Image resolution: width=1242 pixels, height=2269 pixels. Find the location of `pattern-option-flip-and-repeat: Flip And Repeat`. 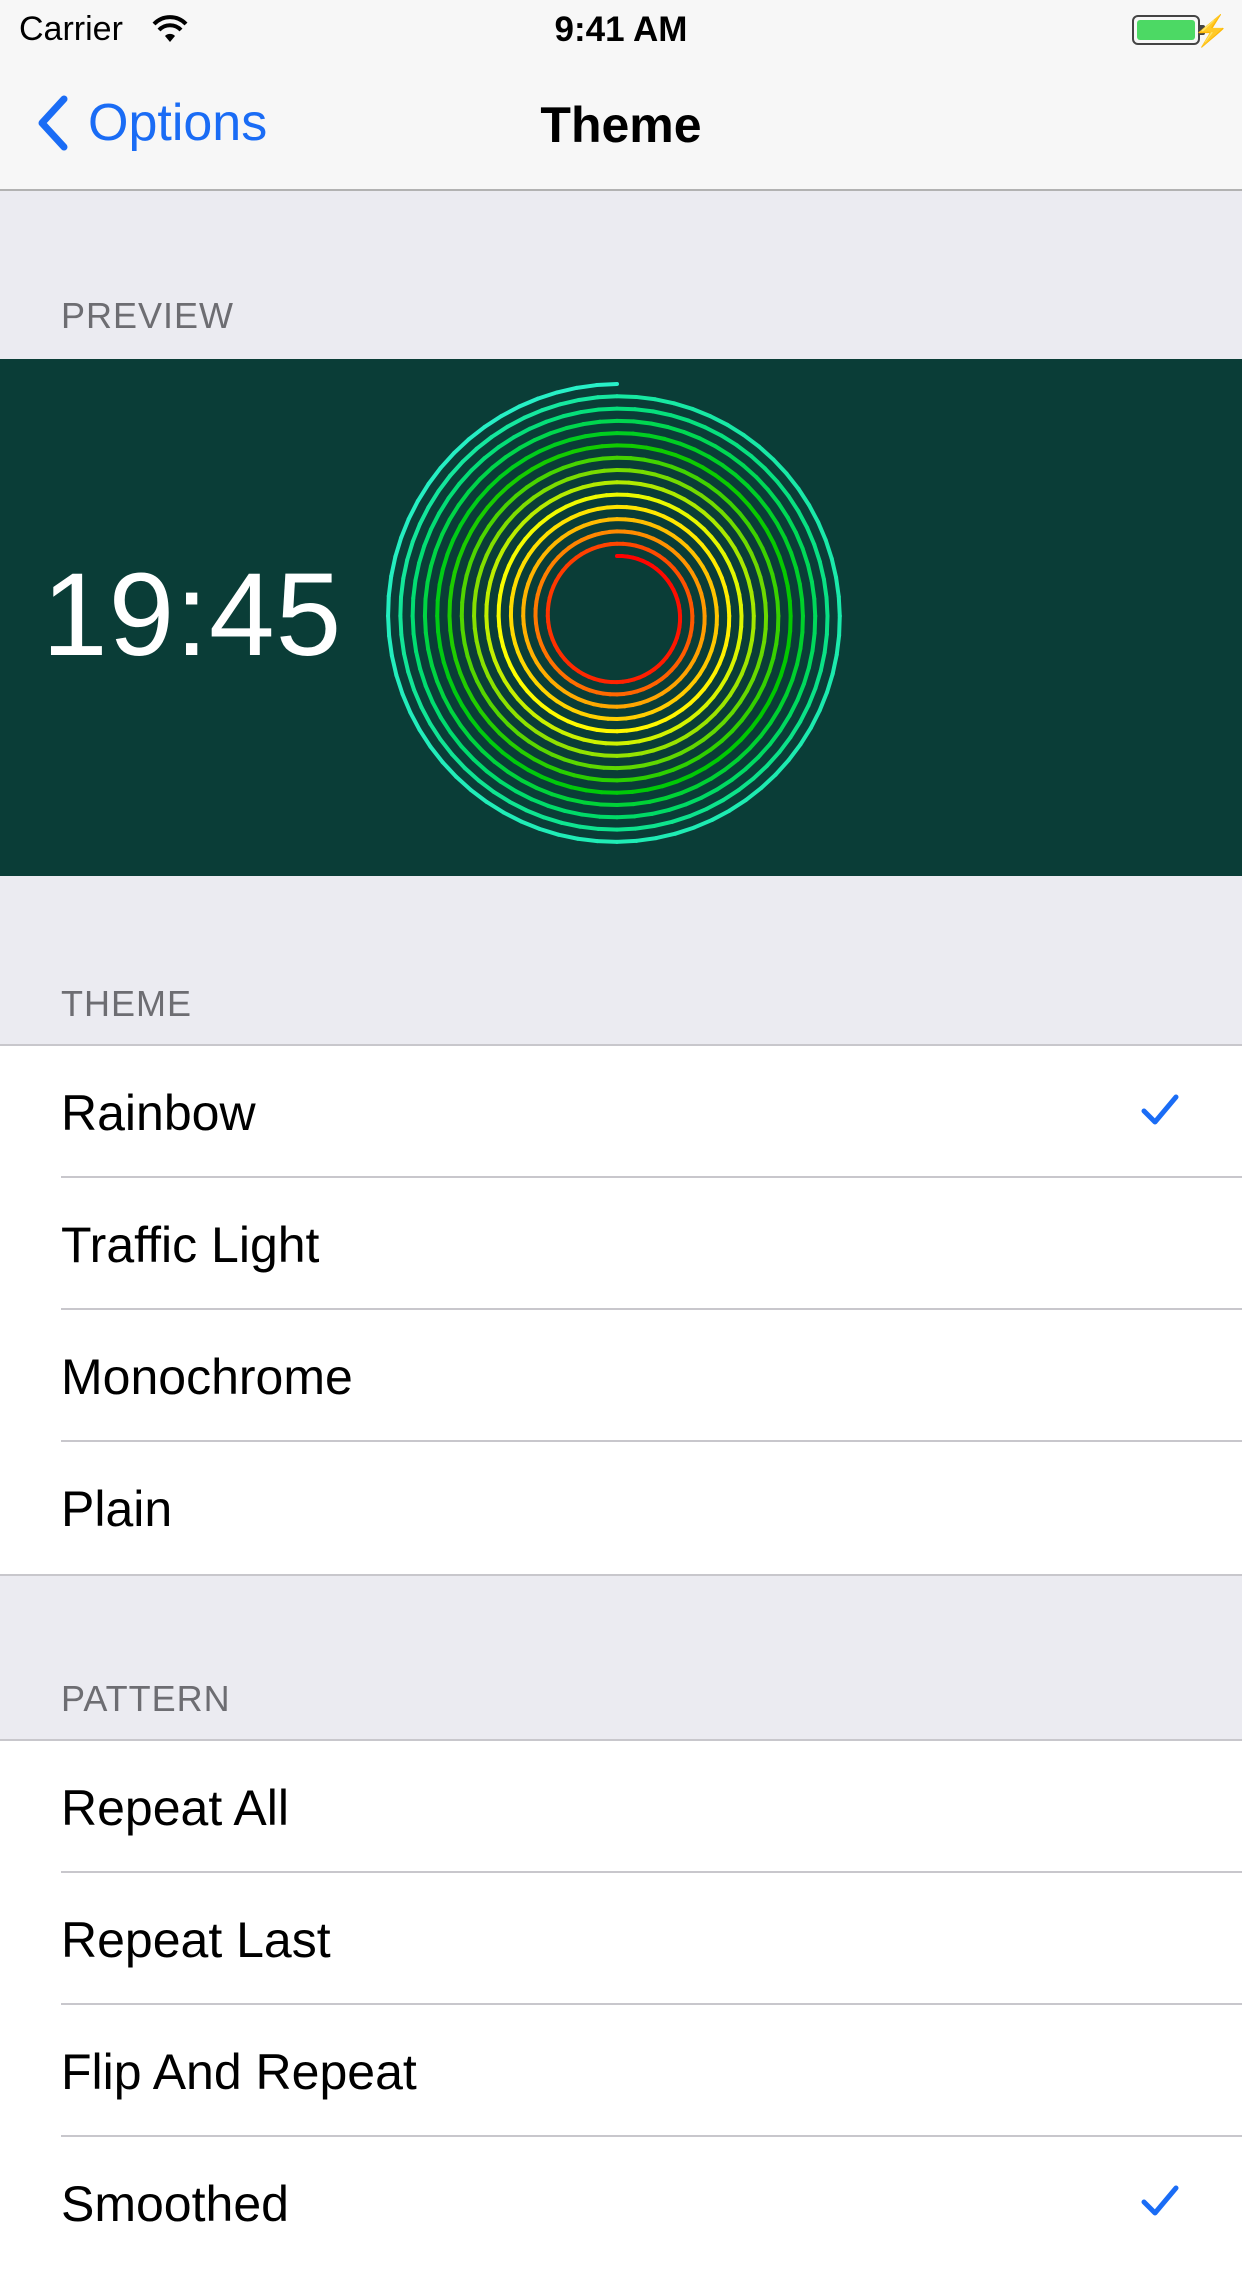

pattern-option-flip-and-repeat: Flip And Repeat is located at coordinates (621, 2071).